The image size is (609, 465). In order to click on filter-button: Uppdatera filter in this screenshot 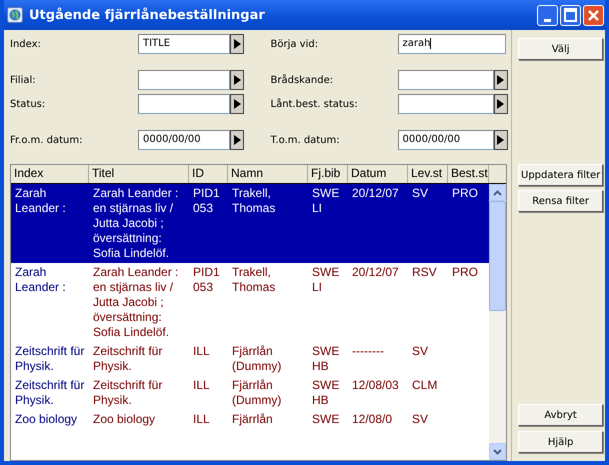, I will do `click(561, 175)`.